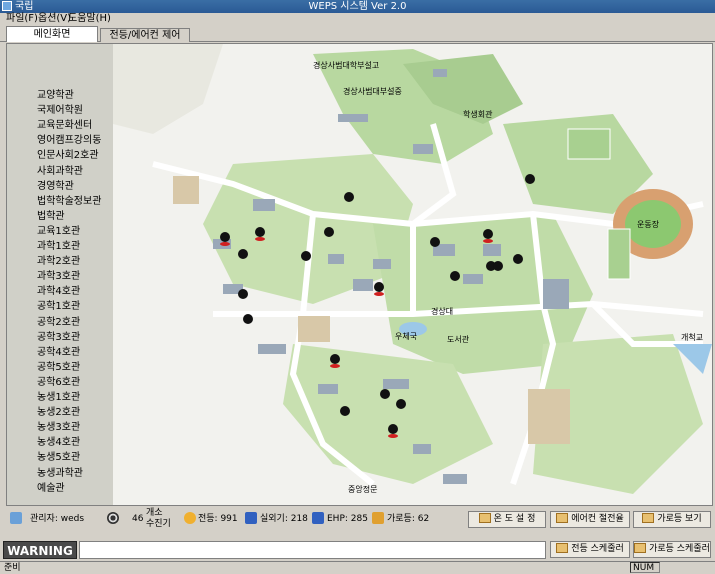 This screenshot has width=715, height=574. I want to click on num-indicator: NUM, so click(645, 567).